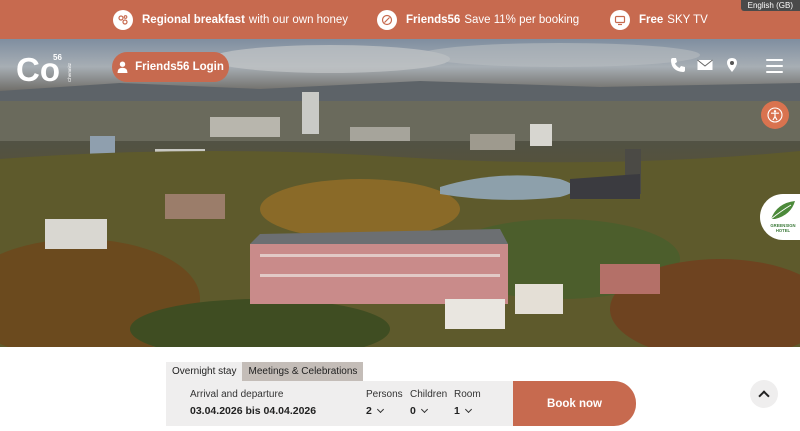 The image size is (800, 431). Describe the element at coordinates (123, 20) in the screenshot. I see `honey-icon` at that location.